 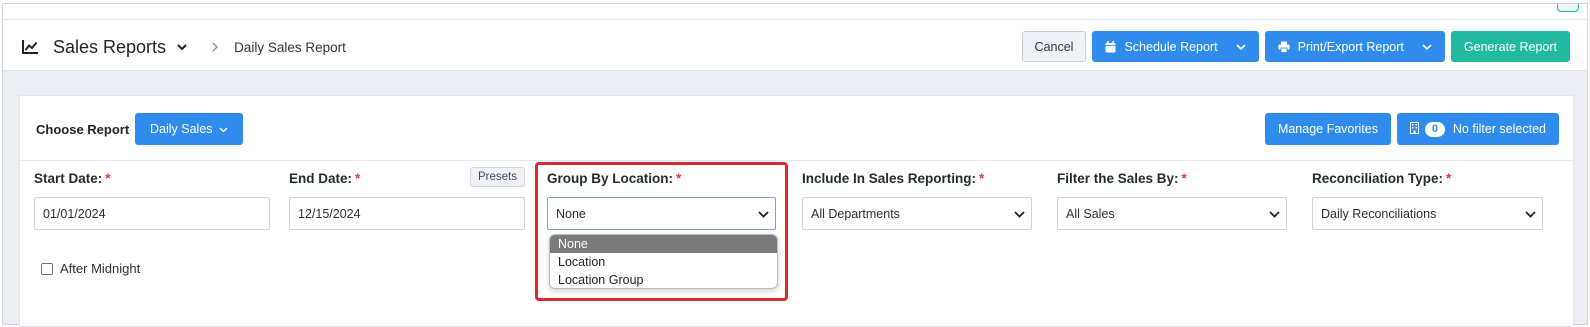 I want to click on breadcrumb-current: Daily Sales Report, so click(x=290, y=47).